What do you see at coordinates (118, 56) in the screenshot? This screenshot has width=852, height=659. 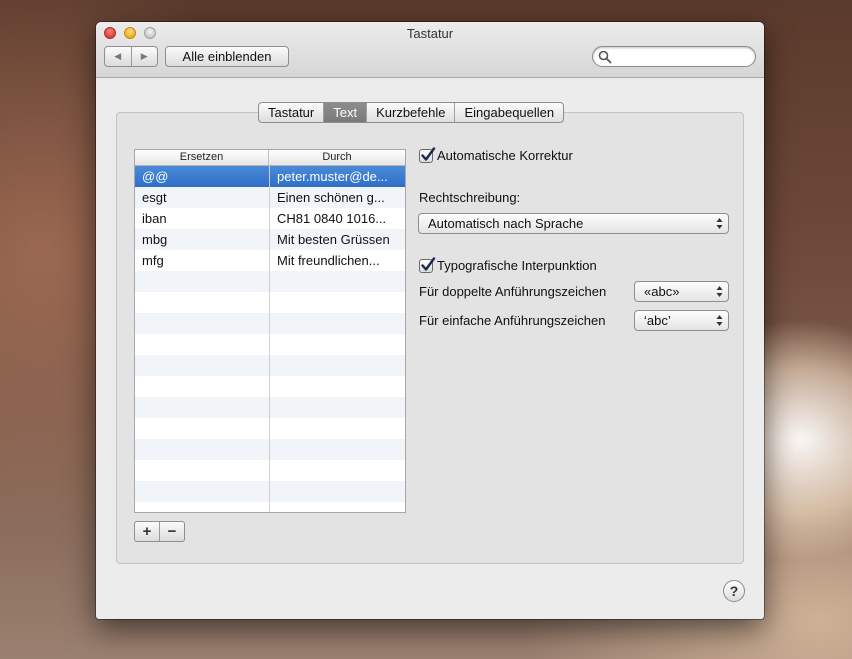 I see `back-button: ◀` at bounding box center [118, 56].